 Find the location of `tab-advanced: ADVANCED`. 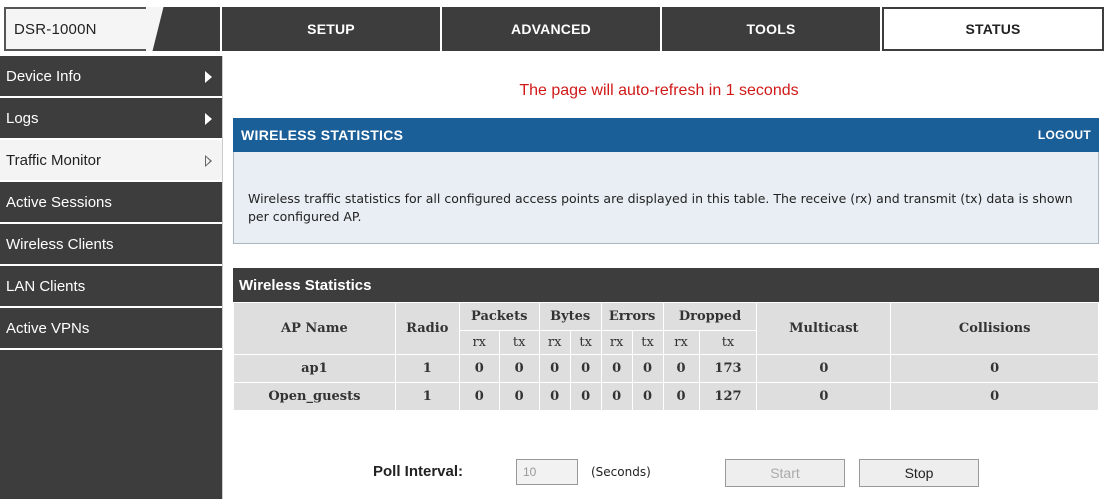

tab-advanced: ADVANCED is located at coordinates (551, 29).